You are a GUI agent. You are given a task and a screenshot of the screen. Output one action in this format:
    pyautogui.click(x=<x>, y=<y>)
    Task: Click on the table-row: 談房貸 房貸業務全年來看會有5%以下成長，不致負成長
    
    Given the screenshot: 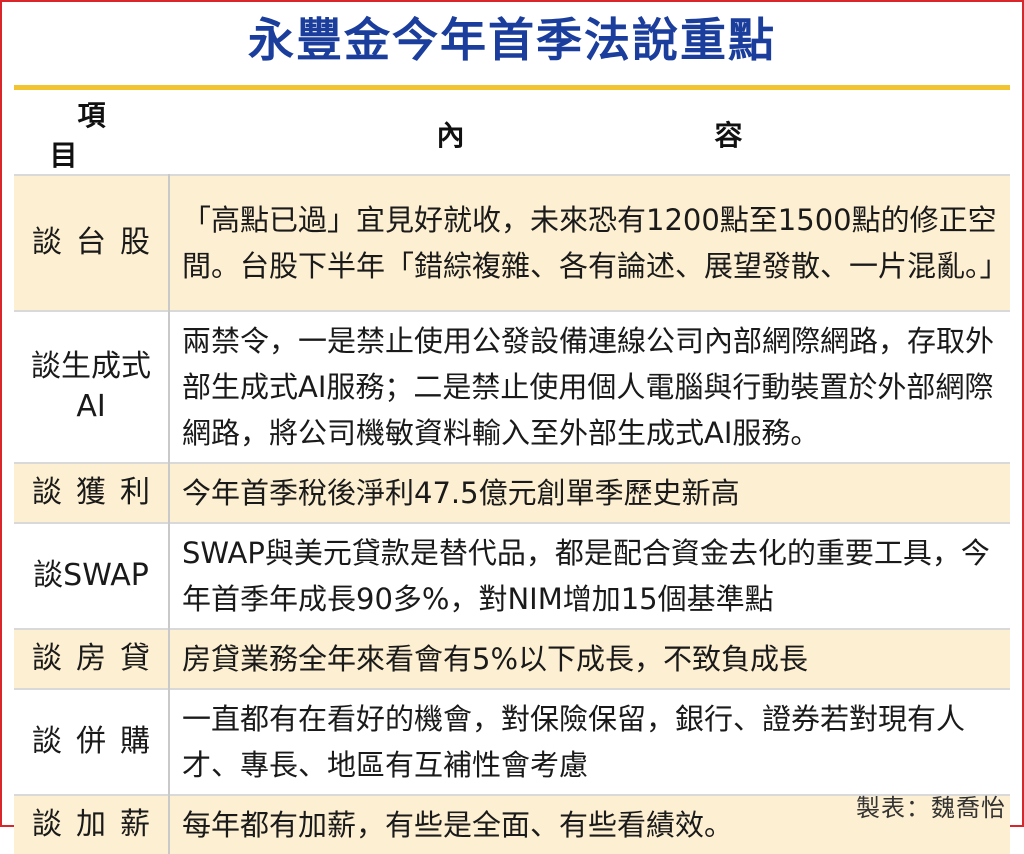 What is the action you would take?
    pyautogui.click(x=512, y=658)
    